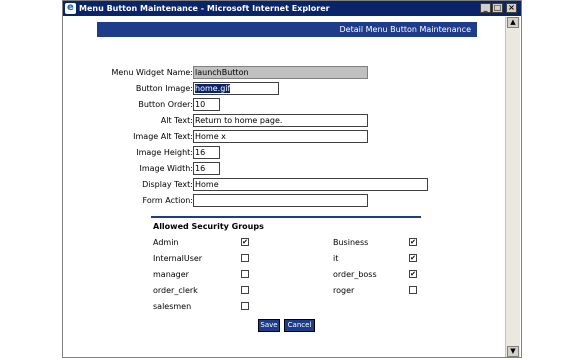 The width and height of the screenshot is (585, 360). Describe the element at coordinates (336, 258) in the screenshot. I see `group-label: it` at that location.